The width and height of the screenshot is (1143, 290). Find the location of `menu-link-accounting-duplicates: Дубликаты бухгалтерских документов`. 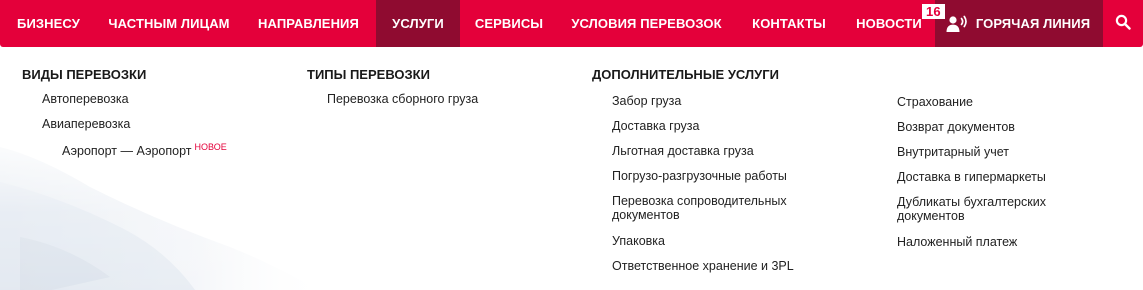

menu-link-accounting-duplicates: Дубликаты бухгалтерских документов is located at coordinates (997, 215).